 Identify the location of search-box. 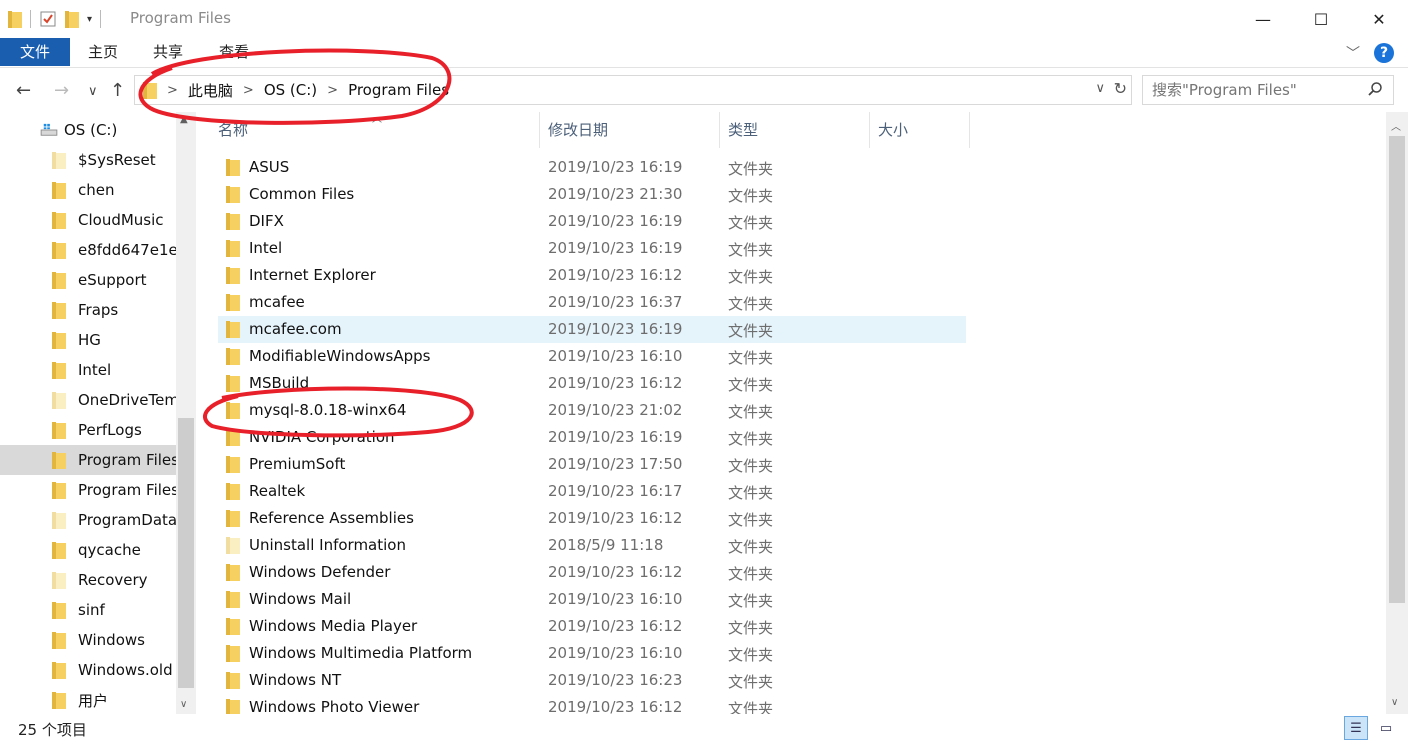
(1268, 90).